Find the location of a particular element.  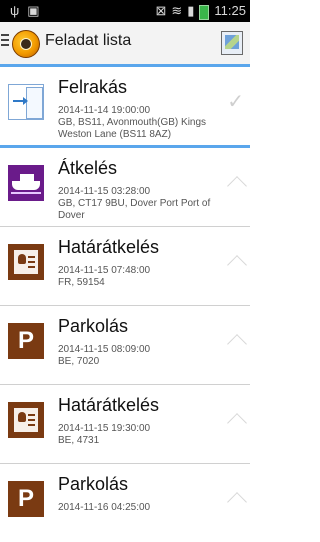

status-right: ⊠ ≋ ▮ 11:25 is located at coordinates (200, 11).